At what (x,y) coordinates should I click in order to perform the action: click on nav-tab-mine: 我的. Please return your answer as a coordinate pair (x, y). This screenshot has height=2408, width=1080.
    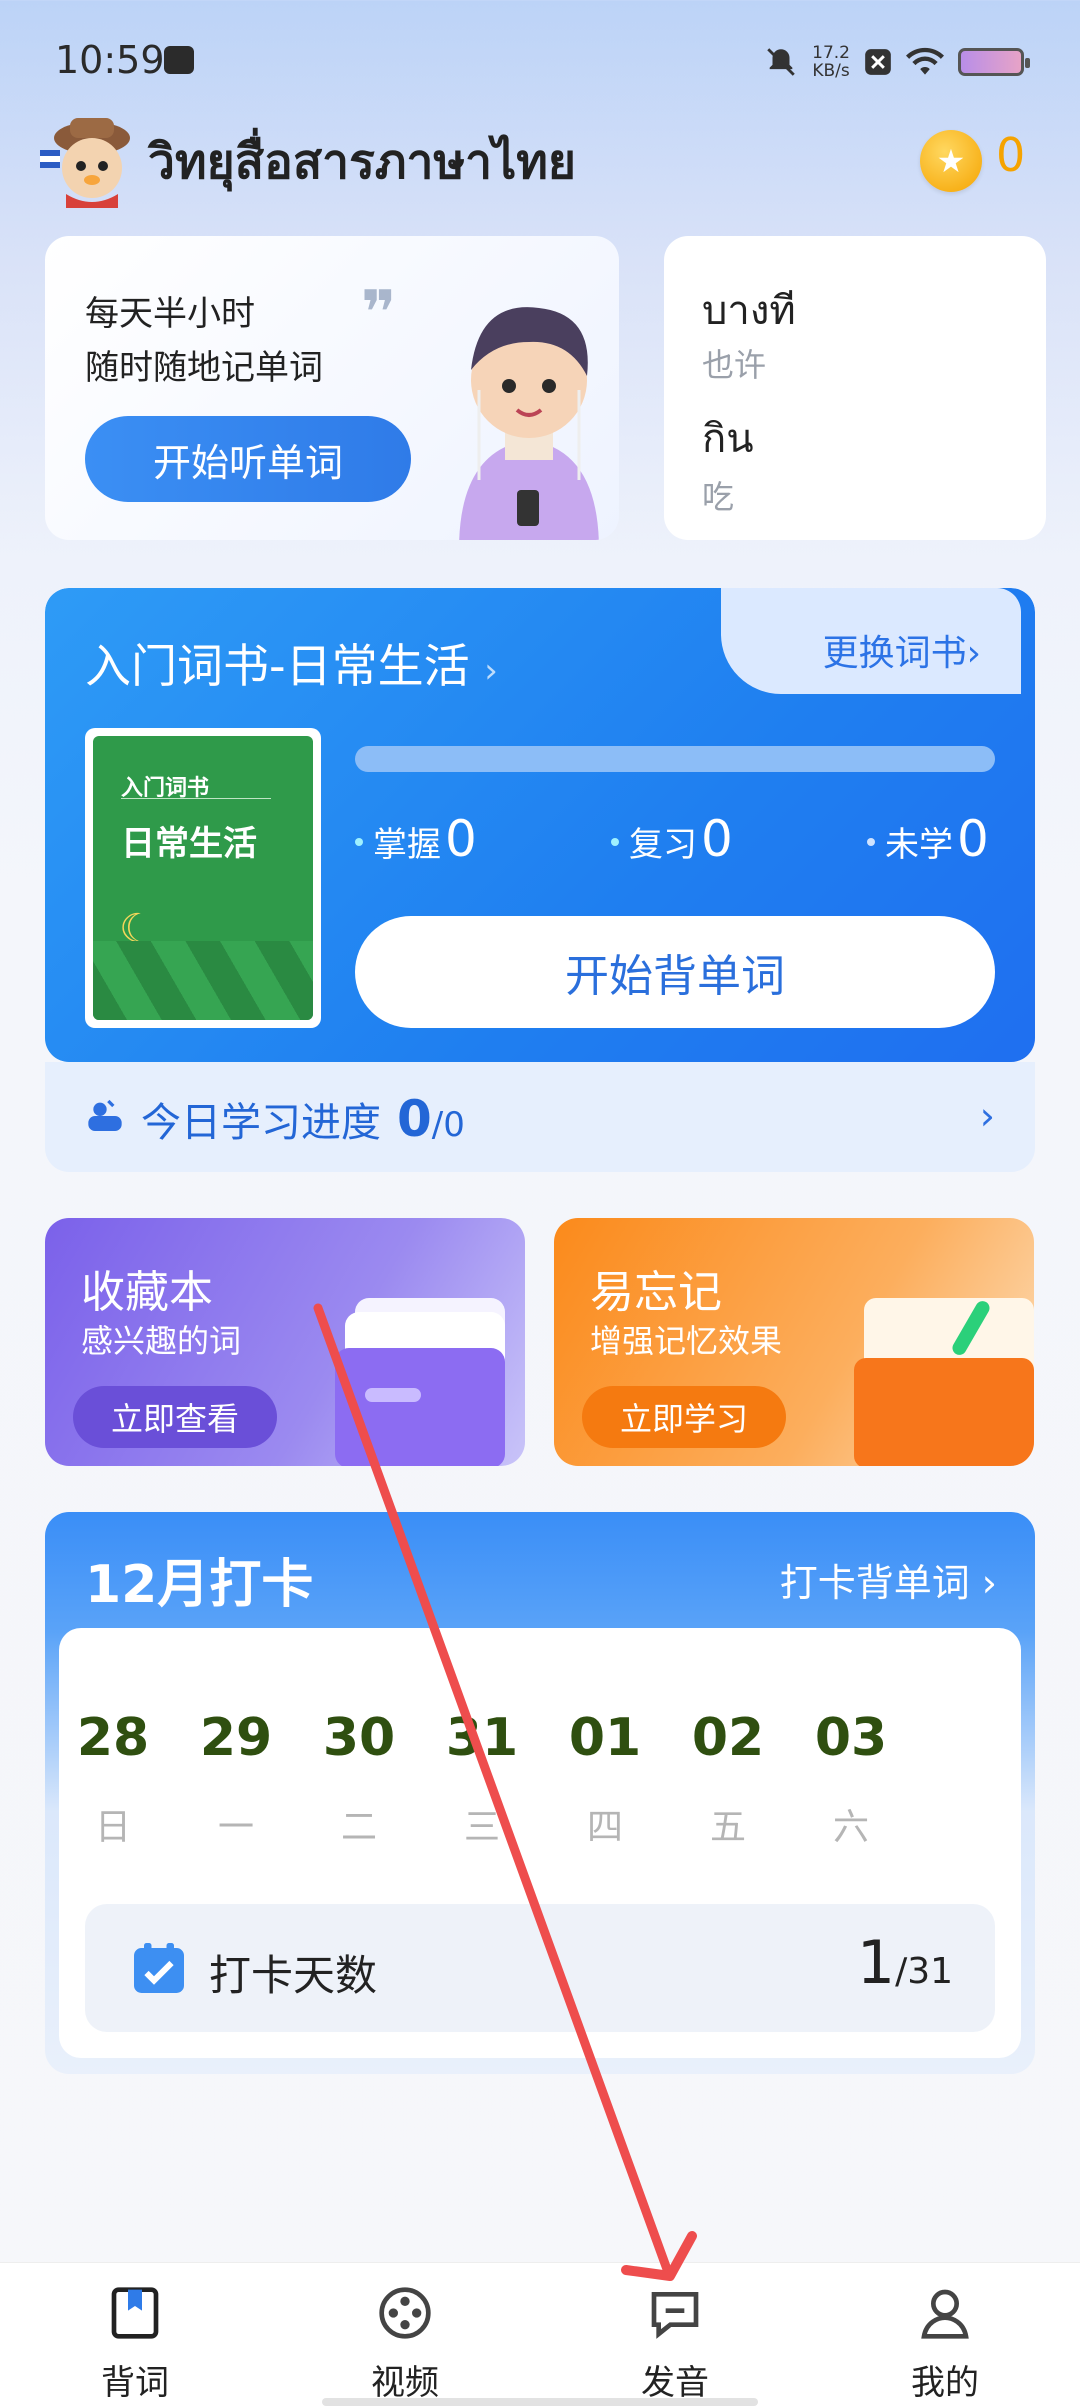
    Looking at the image, I should click on (945, 2335).